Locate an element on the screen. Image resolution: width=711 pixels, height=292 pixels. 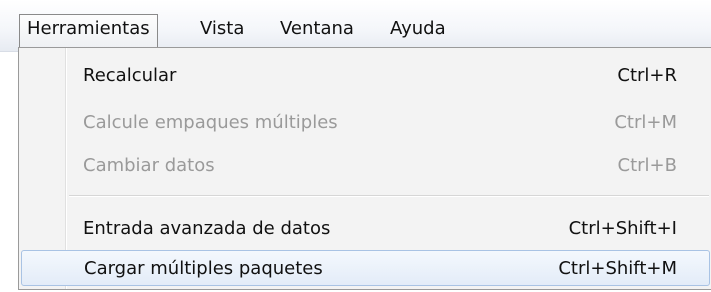
menu-separator is located at coordinates (389, 196).